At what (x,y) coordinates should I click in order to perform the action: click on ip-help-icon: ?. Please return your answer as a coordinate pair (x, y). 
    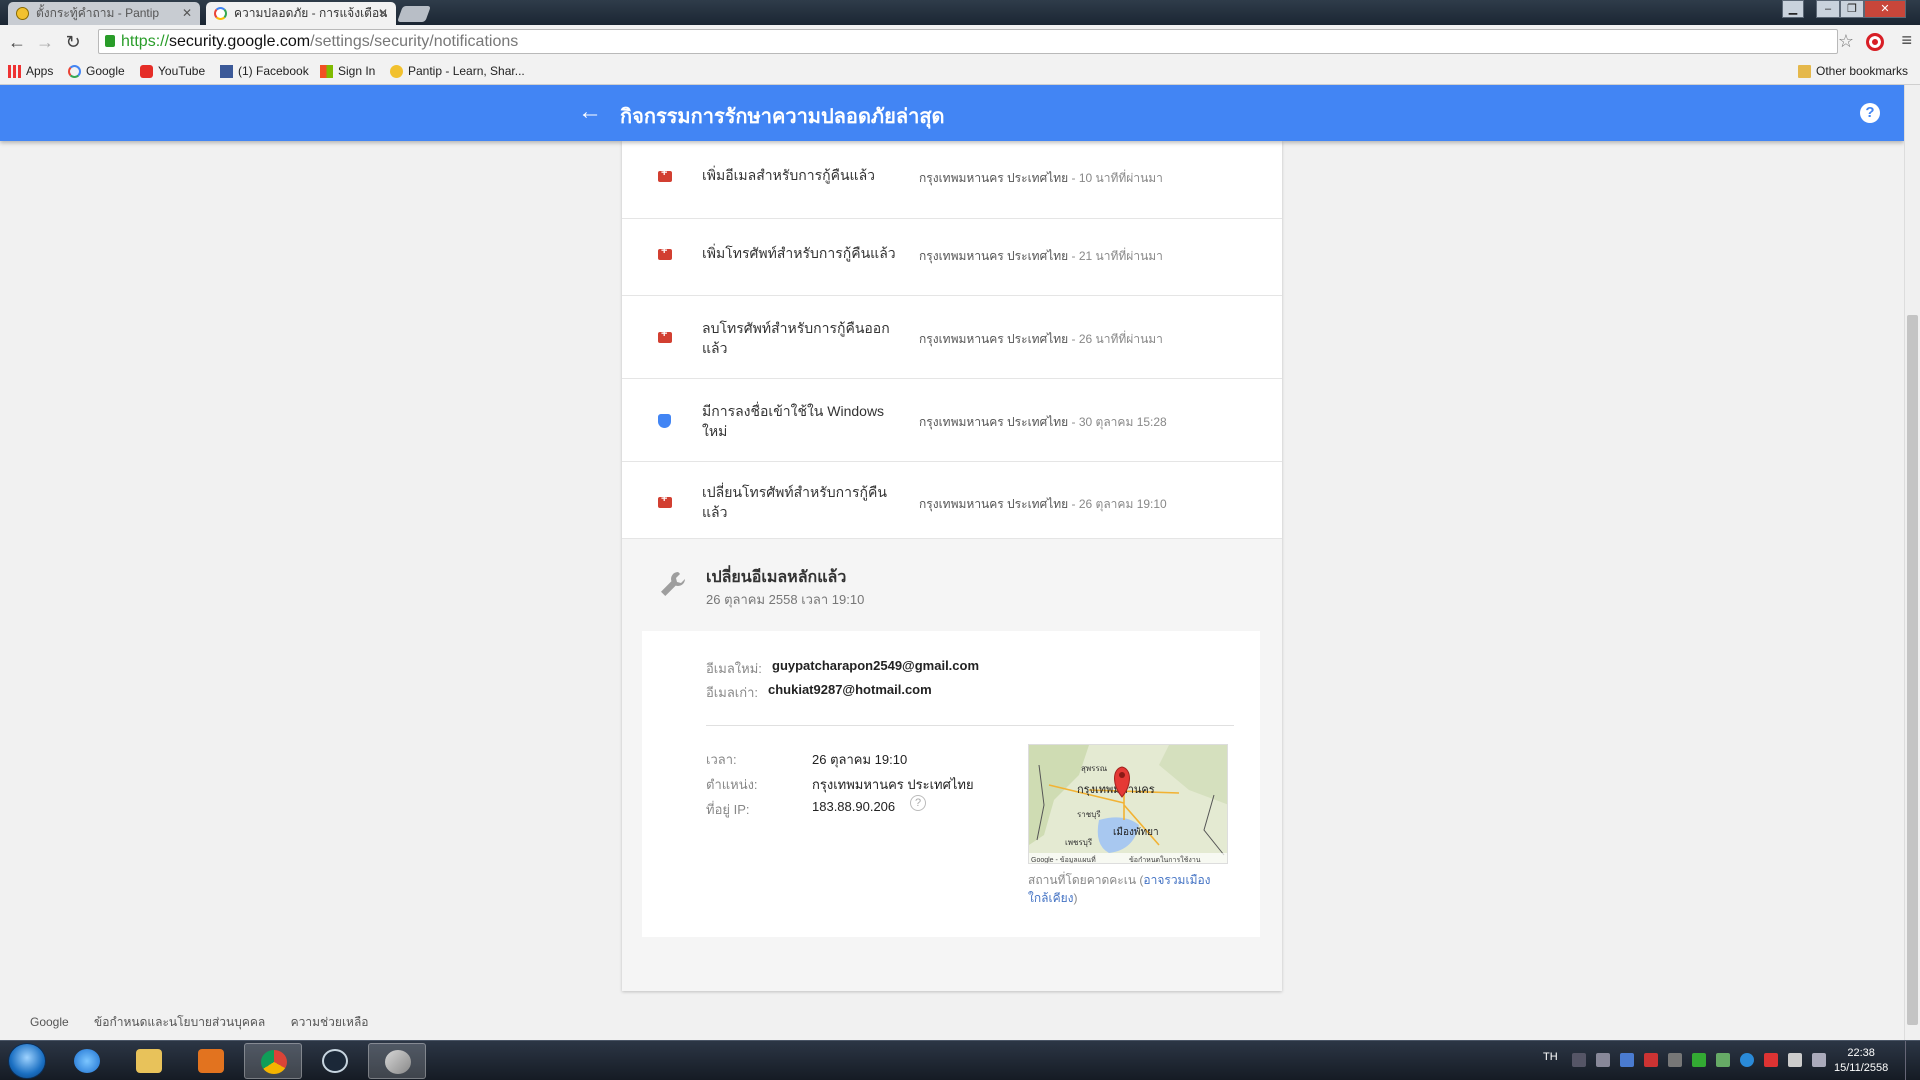
    Looking at the image, I should click on (918, 803).